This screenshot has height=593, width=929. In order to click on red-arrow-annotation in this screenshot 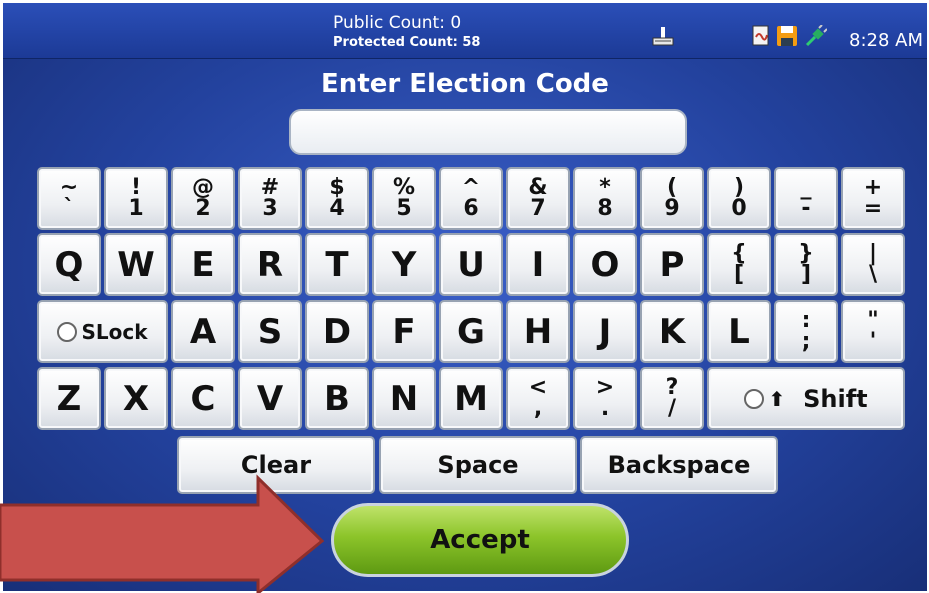, I will do `click(162, 533)`.